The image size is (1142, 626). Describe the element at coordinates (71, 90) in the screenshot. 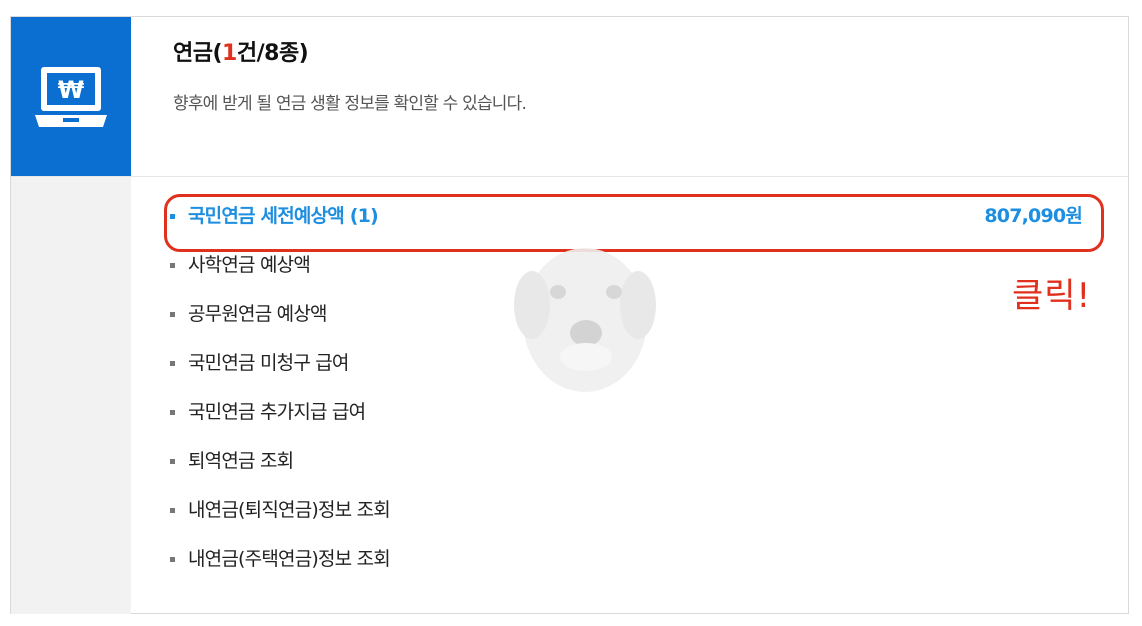

I see `won-symbol: ₩` at that location.